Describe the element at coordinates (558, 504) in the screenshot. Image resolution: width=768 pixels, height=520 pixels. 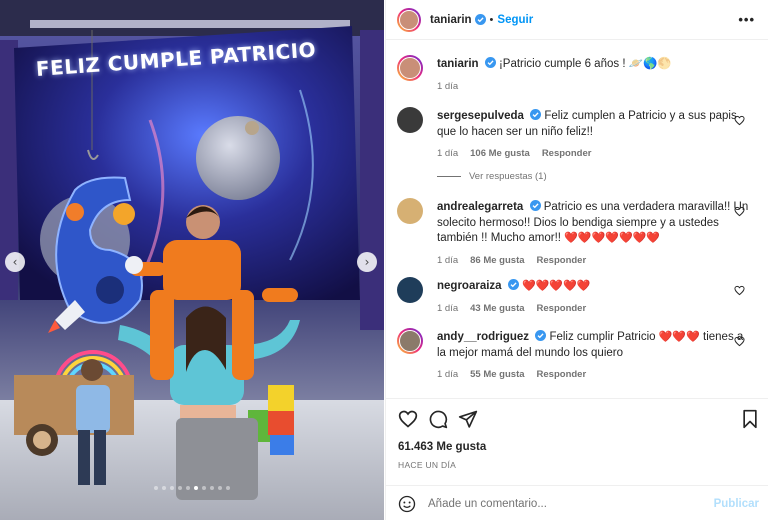
I see `comment-input` at that location.